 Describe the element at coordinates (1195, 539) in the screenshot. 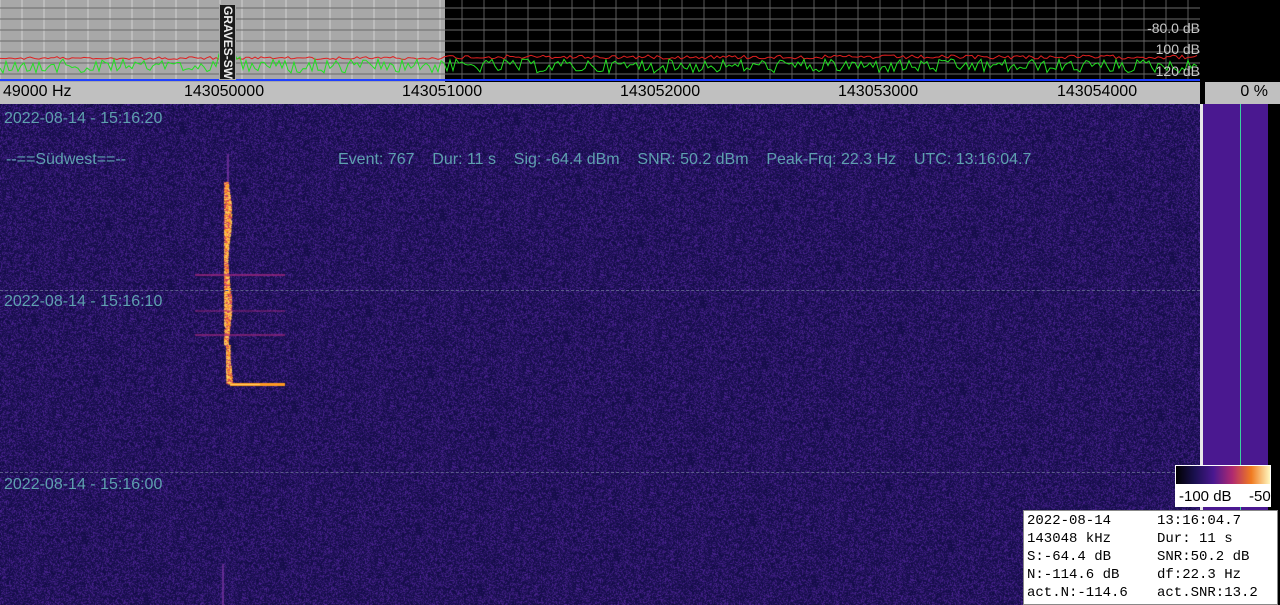

I see `info-duration: Dur: 11 s` at that location.